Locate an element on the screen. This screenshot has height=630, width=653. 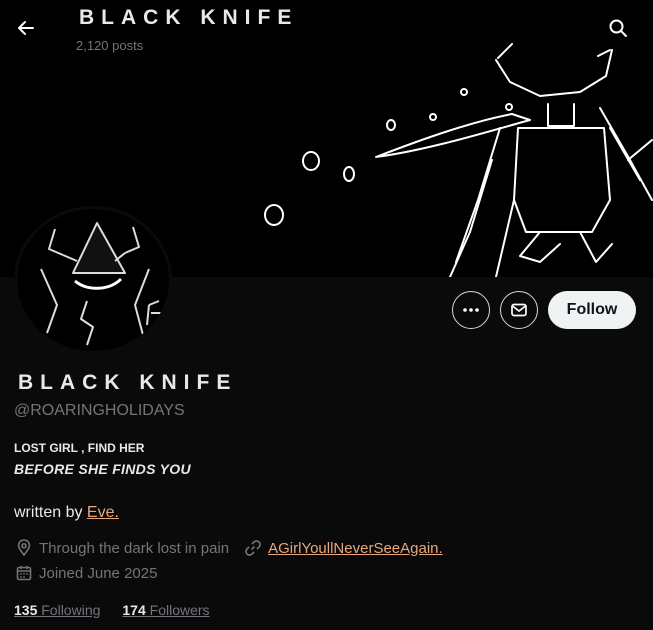
message-button is located at coordinates (519, 310).